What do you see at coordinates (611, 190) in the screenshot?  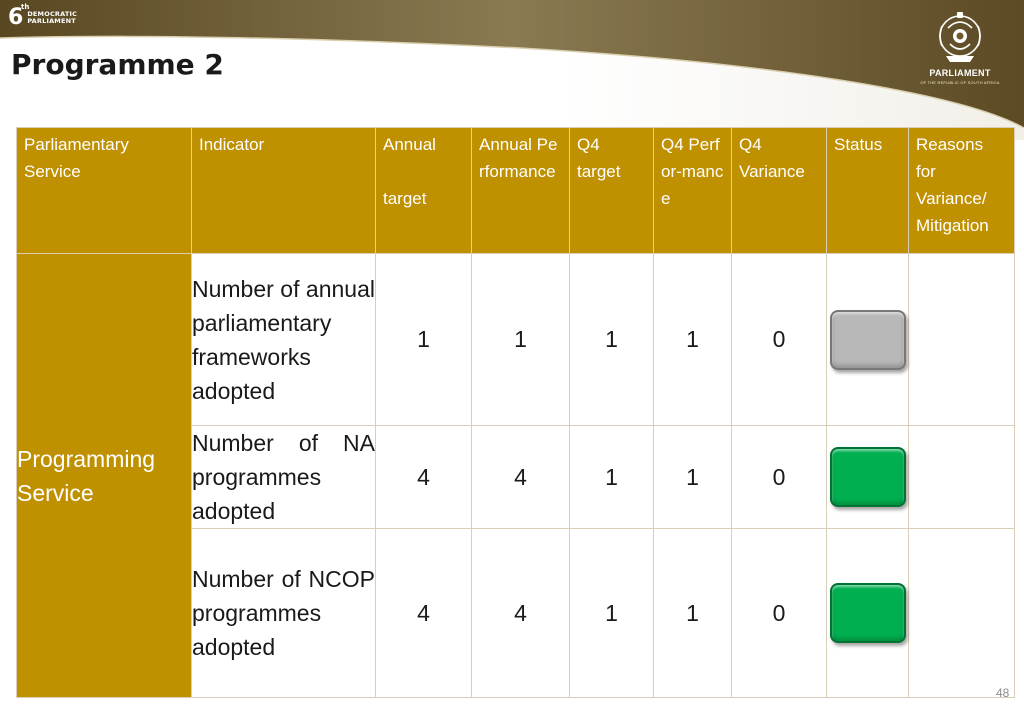 I see `column-header: Q4 target` at bounding box center [611, 190].